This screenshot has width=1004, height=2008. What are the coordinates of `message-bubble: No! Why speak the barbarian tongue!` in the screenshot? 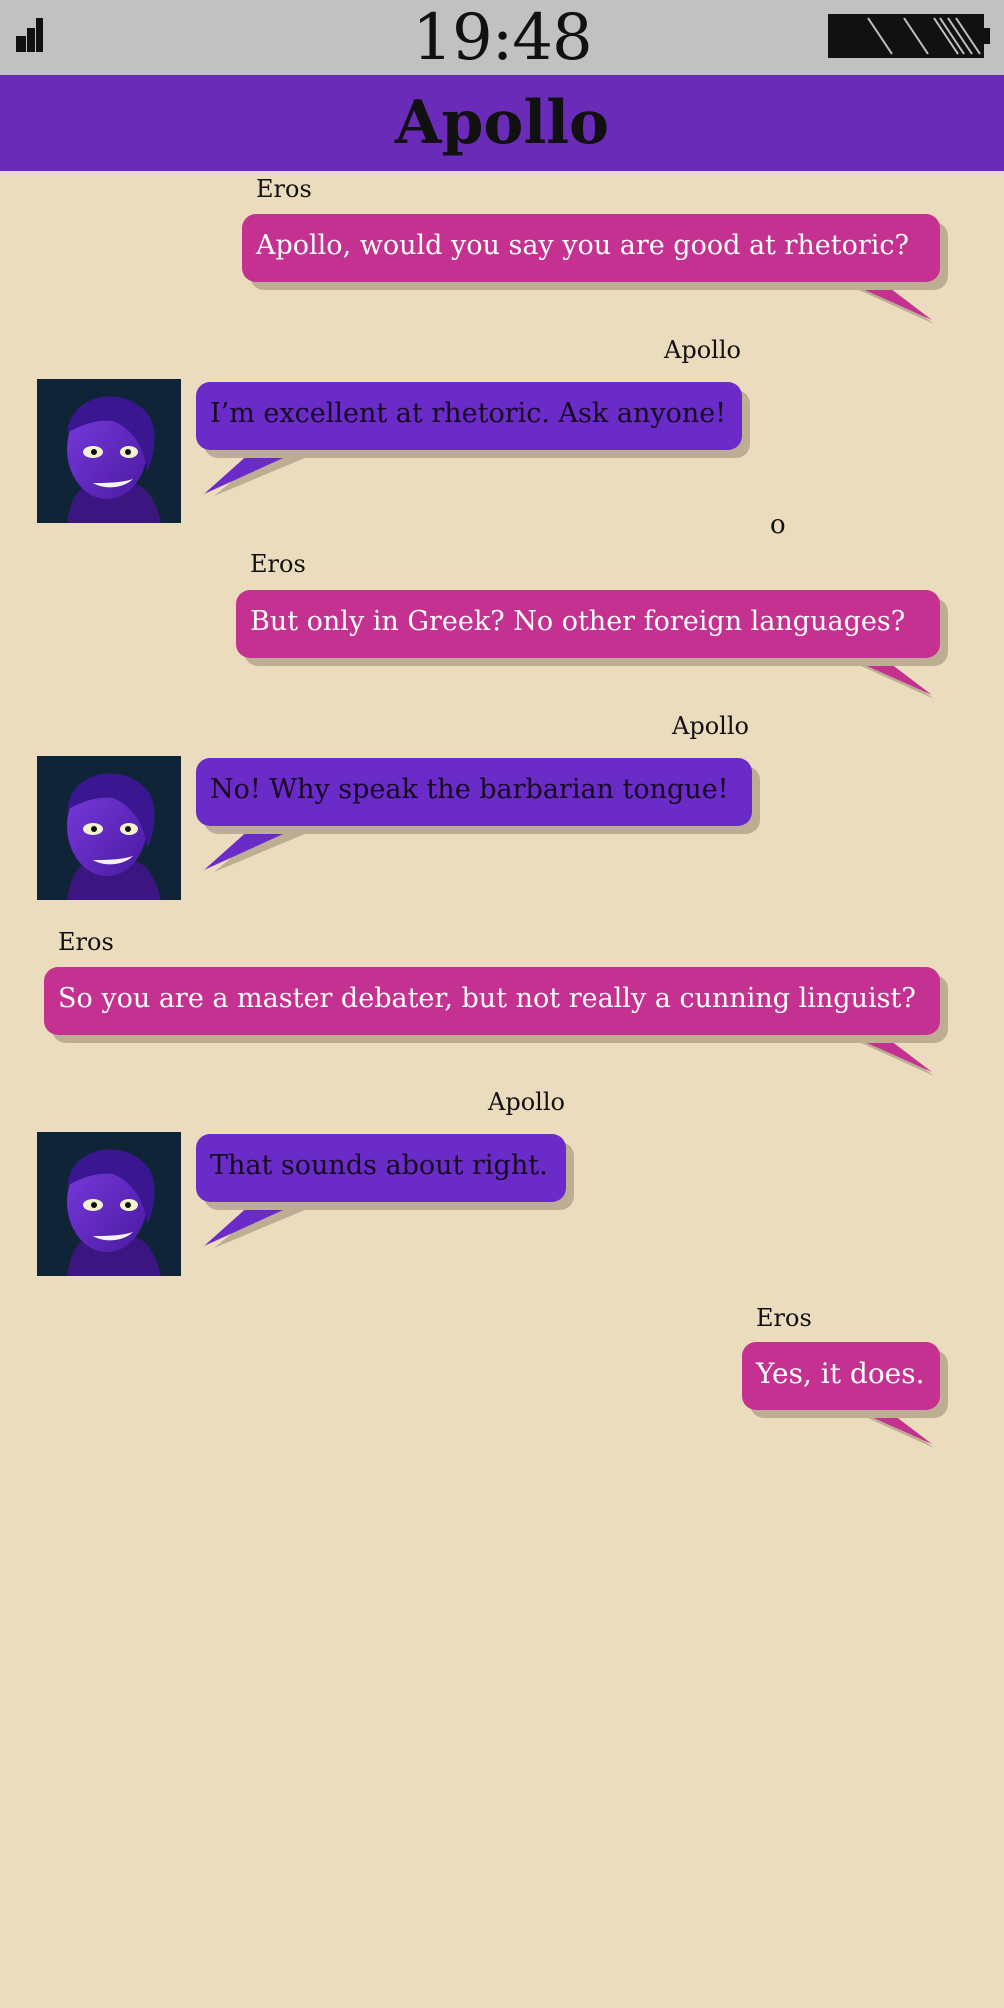 It's located at (474, 792).